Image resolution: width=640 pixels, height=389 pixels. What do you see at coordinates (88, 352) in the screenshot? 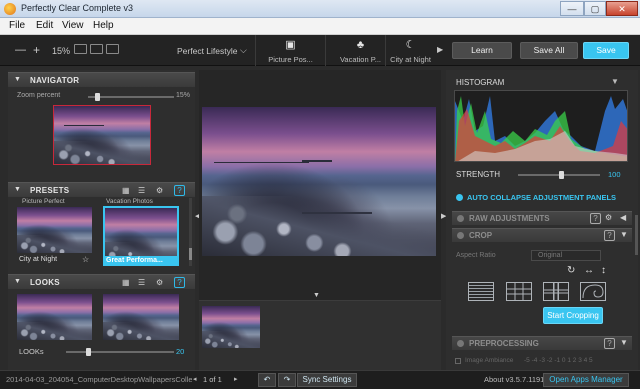
I see `looks-slider-handle` at bounding box center [88, 352].